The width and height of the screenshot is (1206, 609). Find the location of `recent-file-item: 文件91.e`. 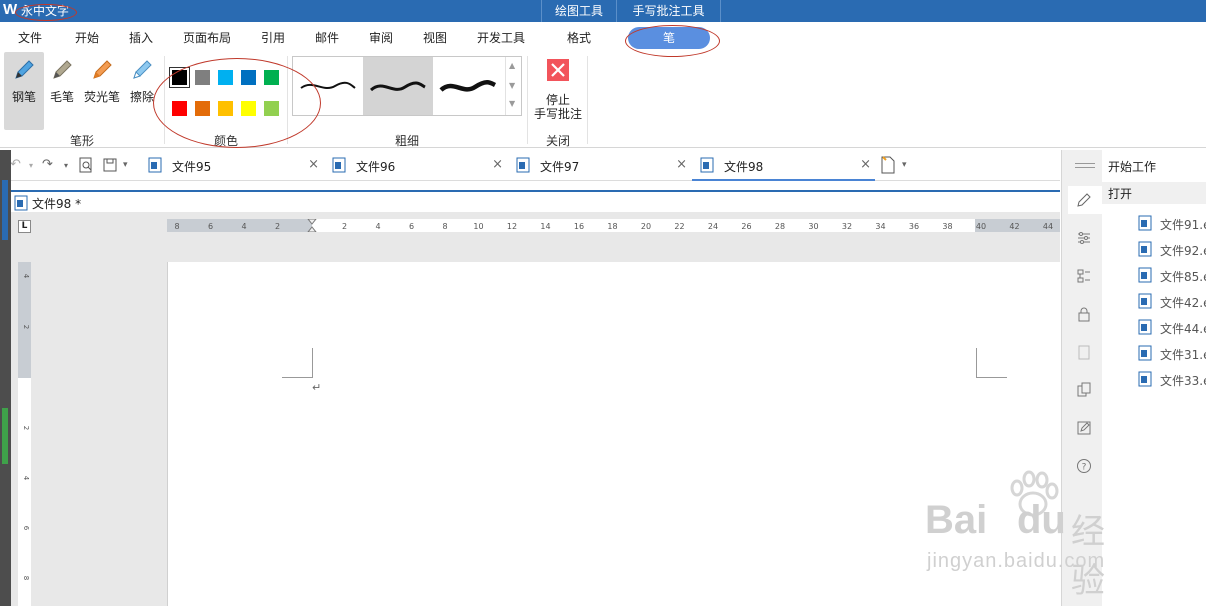

recent-file-item: 文件91.e is located at coordinates (1172, 223).